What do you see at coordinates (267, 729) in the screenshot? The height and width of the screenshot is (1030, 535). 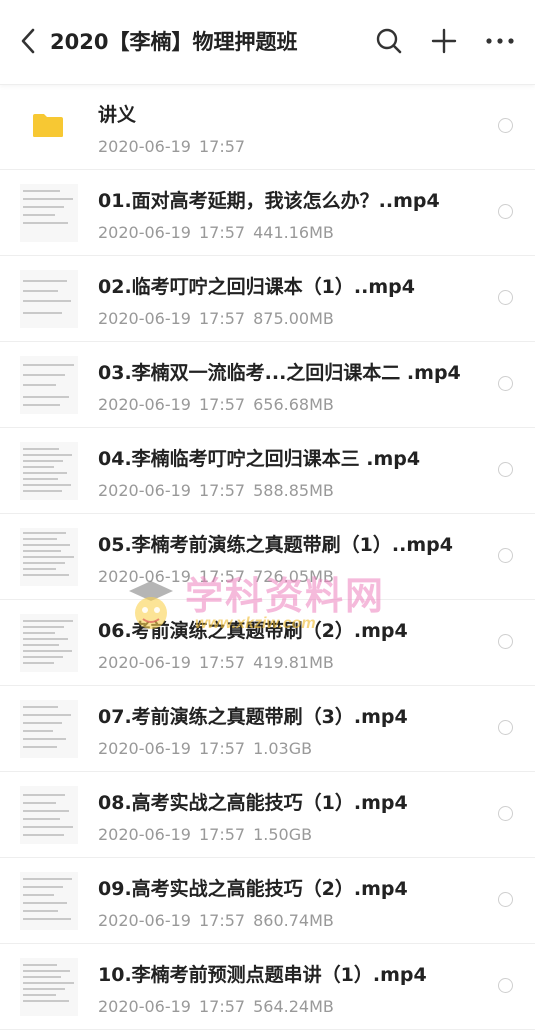 I see `file-row: 07.考前演练之真题带刷（3）.mp4 2020-06-19 17:57 1.03GB` at bounding box center [267, 729].